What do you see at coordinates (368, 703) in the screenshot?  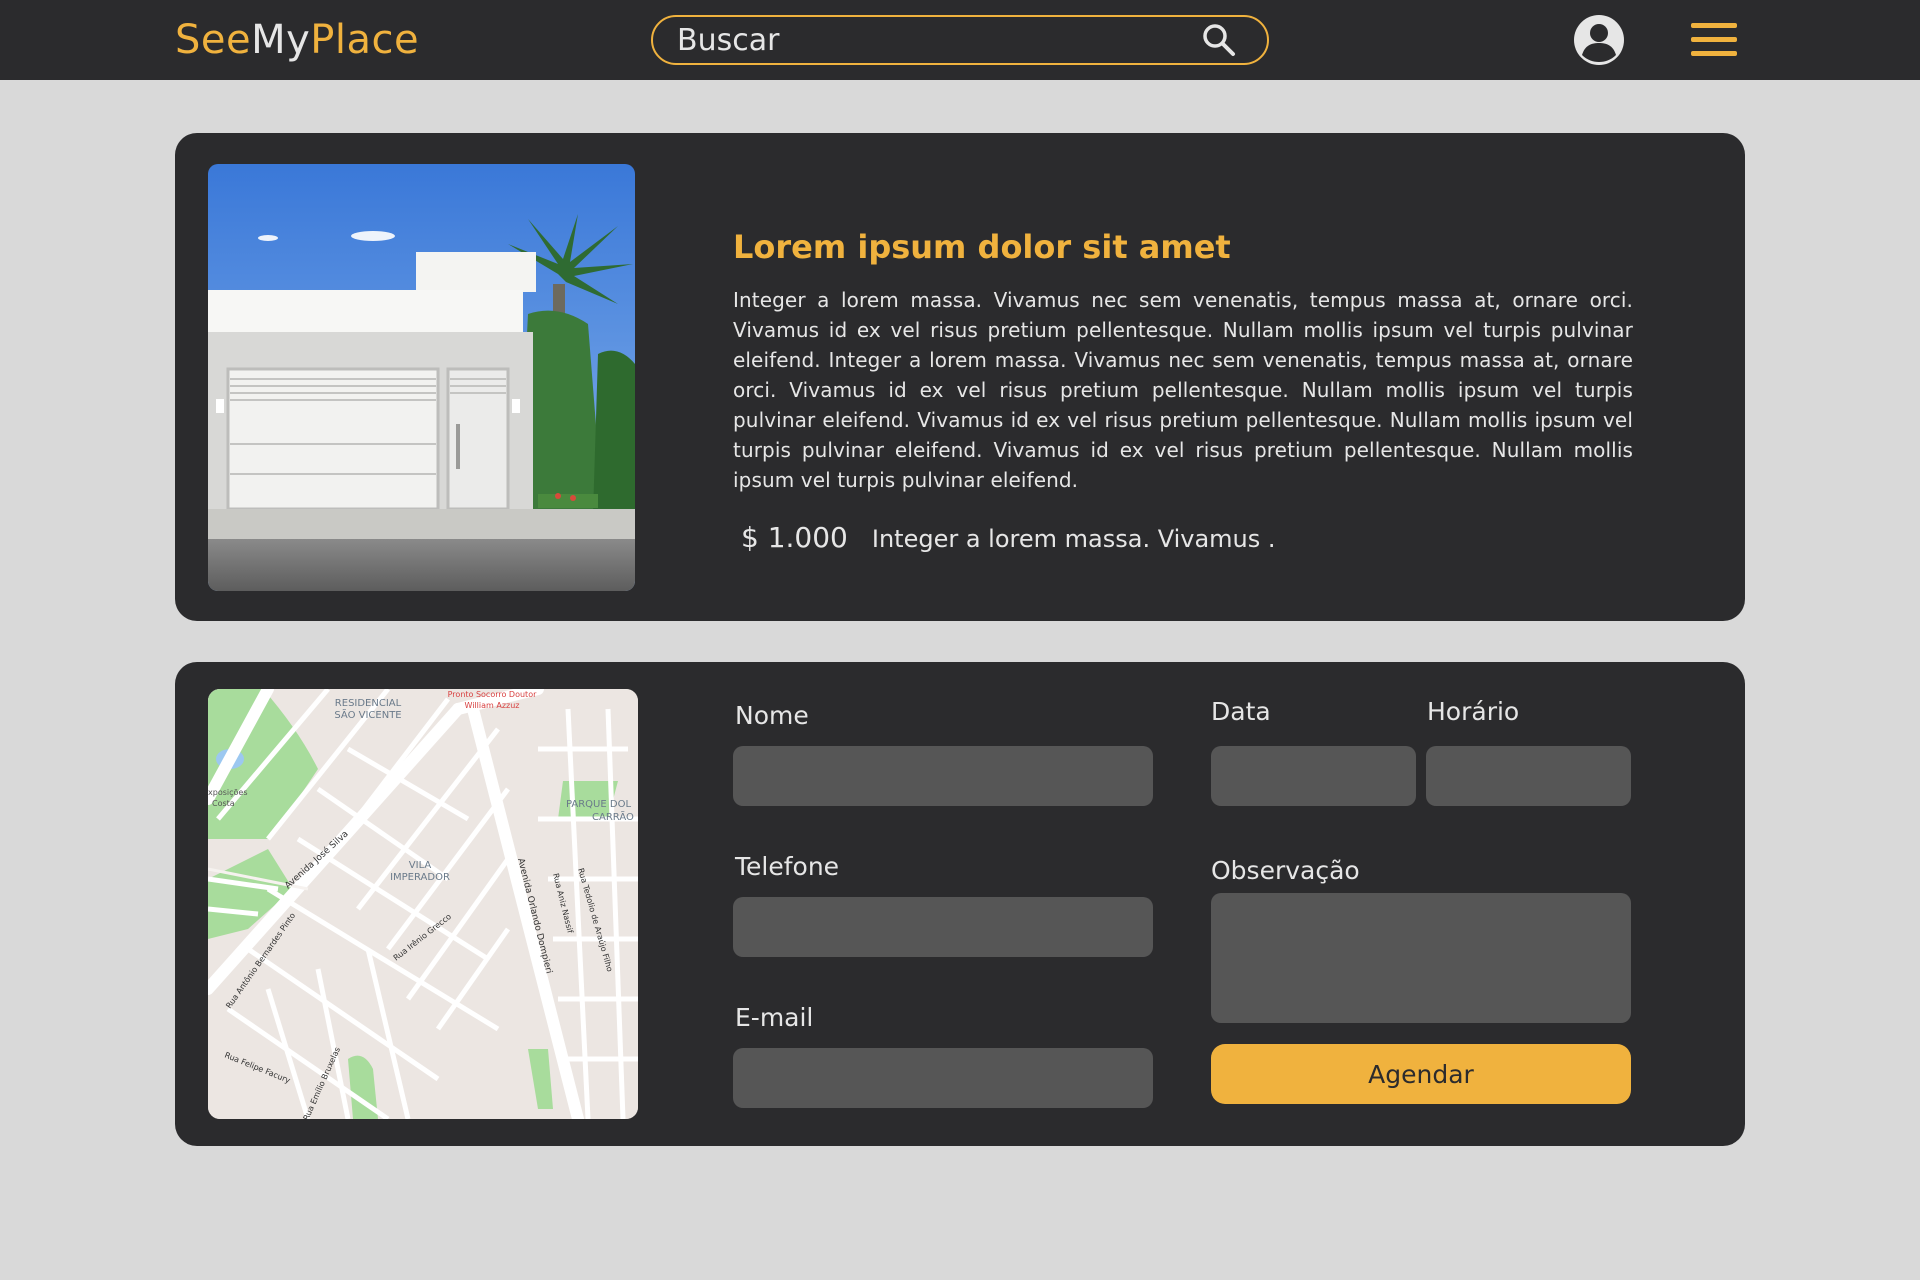 I see `map-label-residencial: RESIDENCIAL` at bounding box center [368, 703].